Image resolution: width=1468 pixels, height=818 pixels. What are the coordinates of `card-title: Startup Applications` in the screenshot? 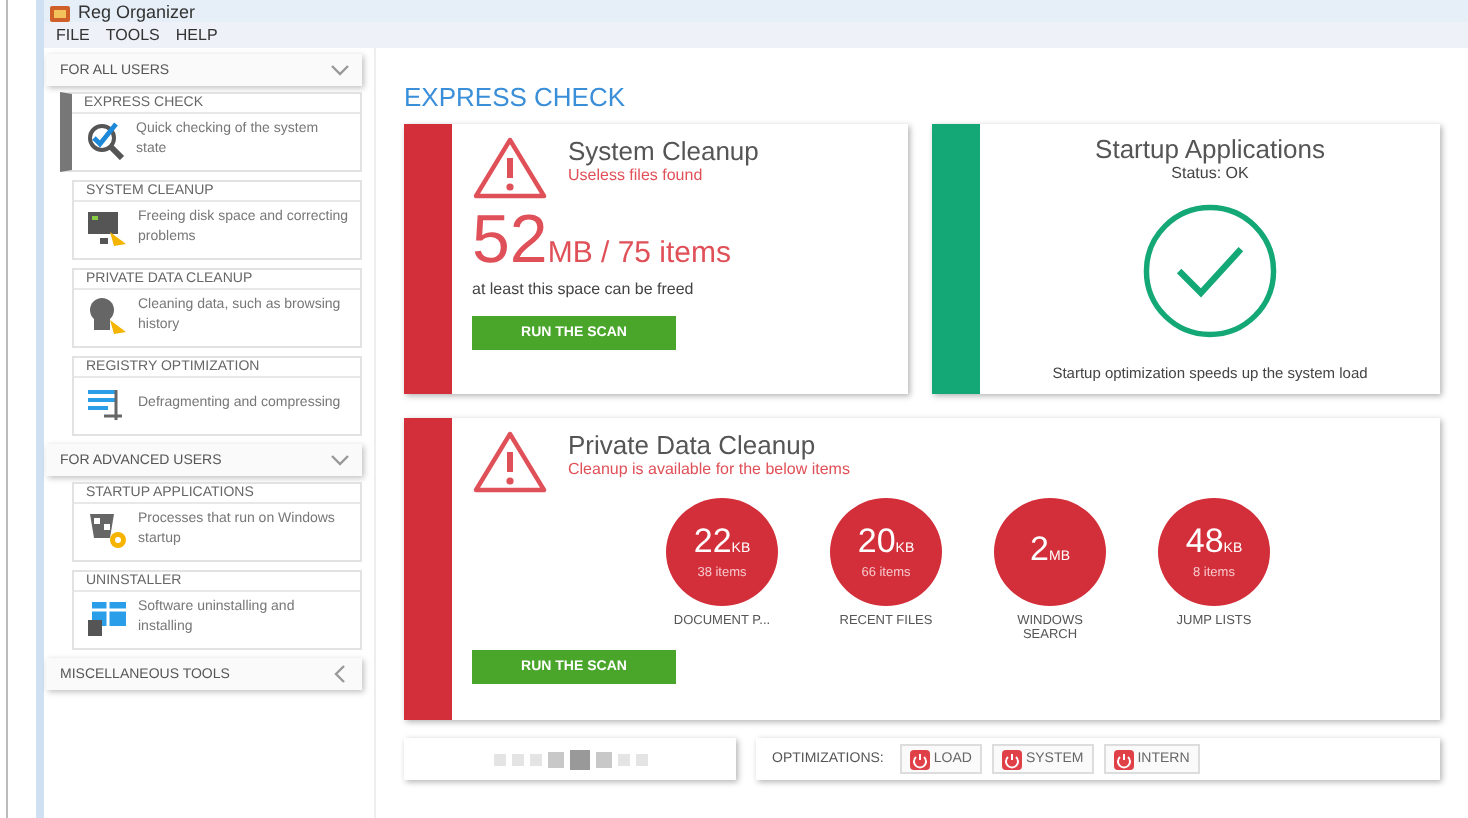 It's located at (1210, 149).